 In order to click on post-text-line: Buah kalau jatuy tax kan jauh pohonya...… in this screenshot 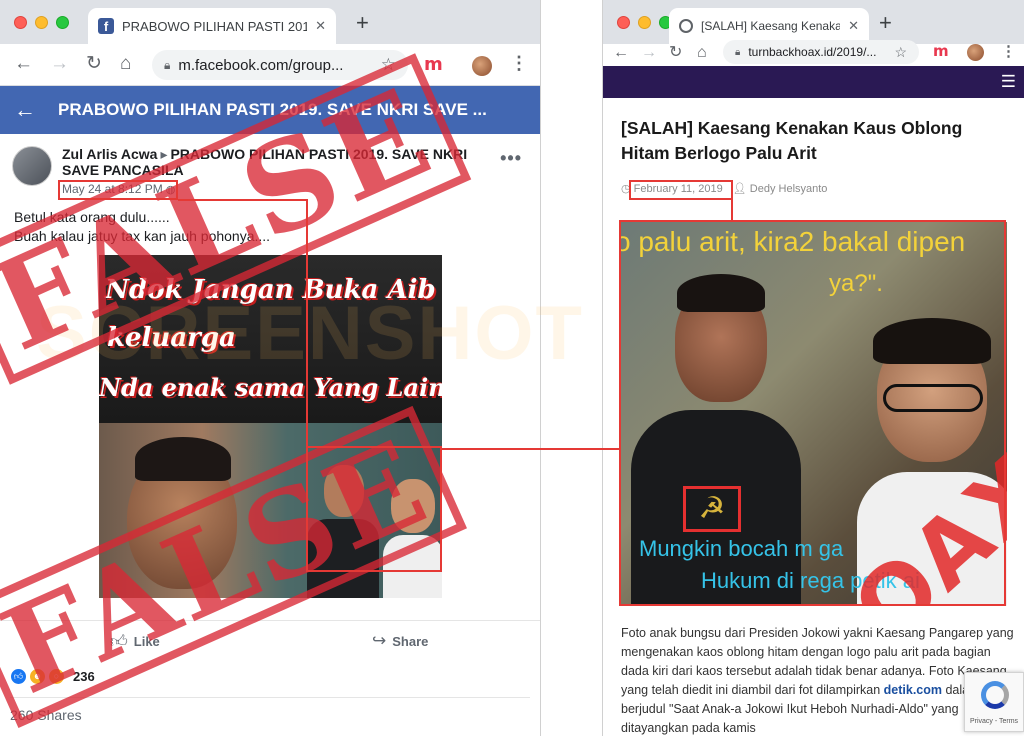, I will do `click(142, 236)`.